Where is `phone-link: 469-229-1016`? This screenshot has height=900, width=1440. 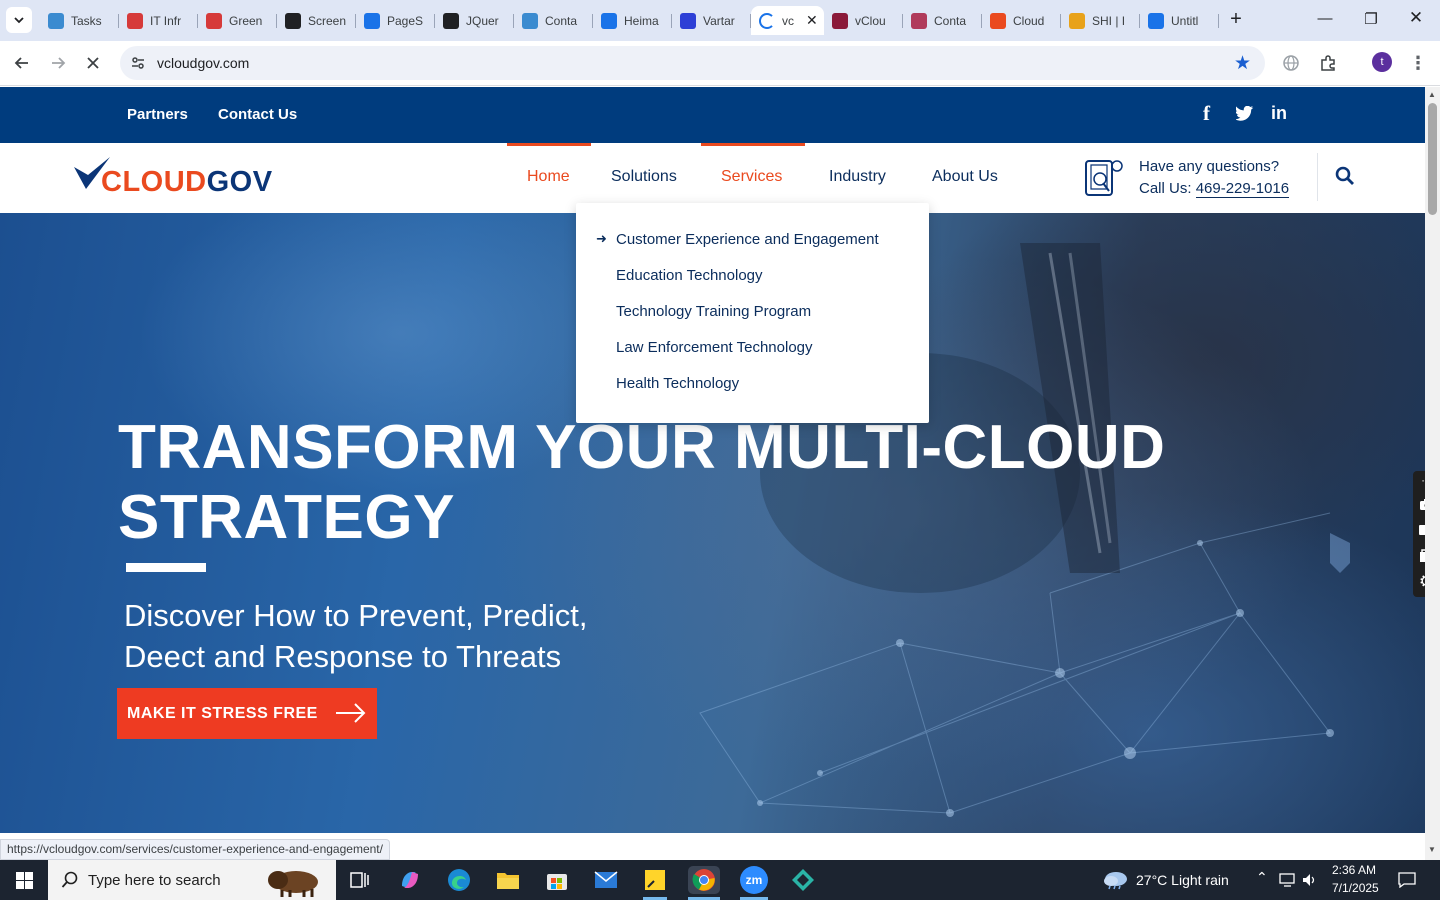 phone-link: 469-229-1016 is located at coordinates (1242, 189).